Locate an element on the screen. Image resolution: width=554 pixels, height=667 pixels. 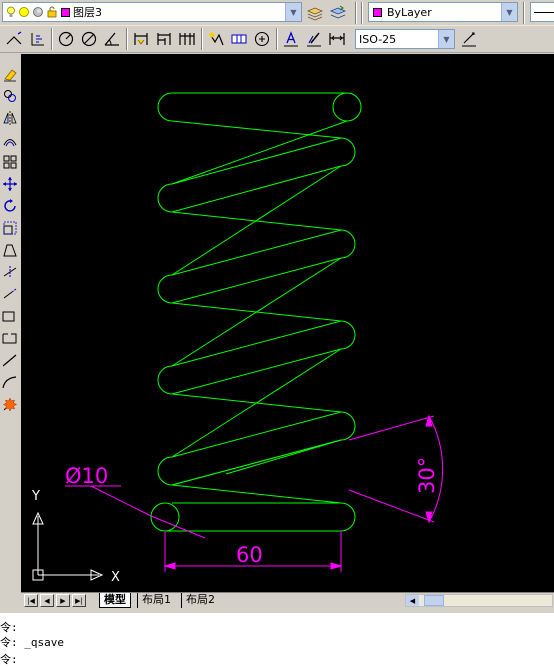
dim-update-icon is located at coordinates (337, 39).